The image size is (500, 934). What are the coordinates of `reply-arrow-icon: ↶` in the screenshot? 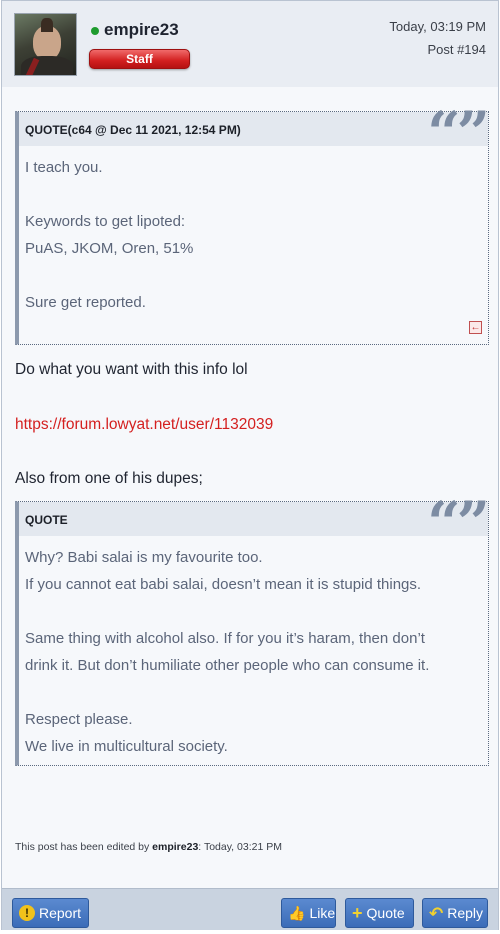 It's located at (436, 913).